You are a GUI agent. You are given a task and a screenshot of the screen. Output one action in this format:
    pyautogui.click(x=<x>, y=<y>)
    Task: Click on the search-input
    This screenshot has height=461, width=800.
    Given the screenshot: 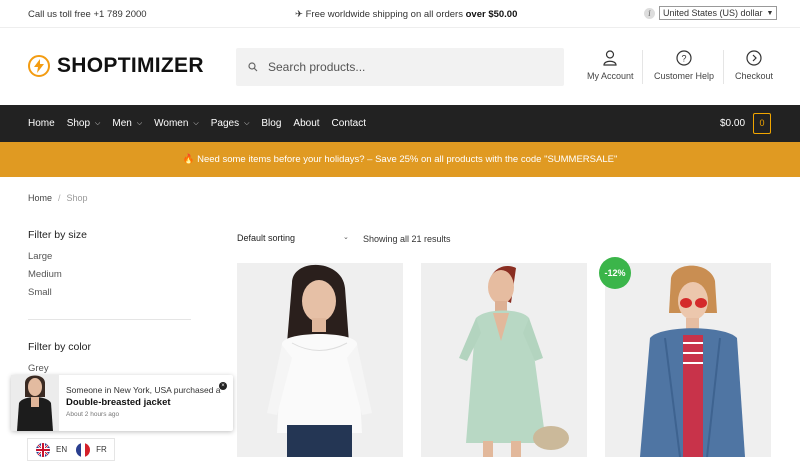 What is the action you would take?
    pyautogui.click(x=408, y=67)
    